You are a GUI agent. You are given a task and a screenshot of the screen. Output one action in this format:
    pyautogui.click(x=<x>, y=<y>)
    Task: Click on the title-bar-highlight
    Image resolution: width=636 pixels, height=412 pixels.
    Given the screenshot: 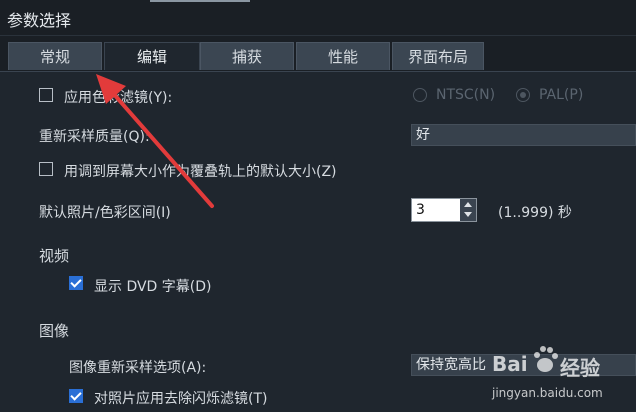 What is the action you would take?
    pyautogui.click(x=200, y=1)
    